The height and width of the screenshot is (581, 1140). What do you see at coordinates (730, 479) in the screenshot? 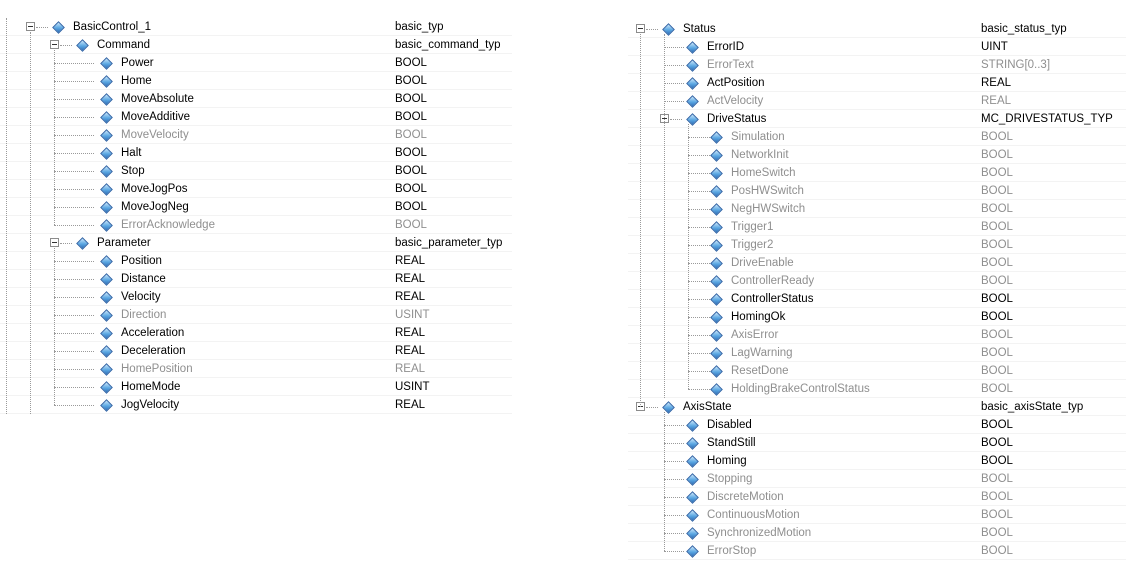
I see `variable-name: Stopping` at bounding box center [730, 479].